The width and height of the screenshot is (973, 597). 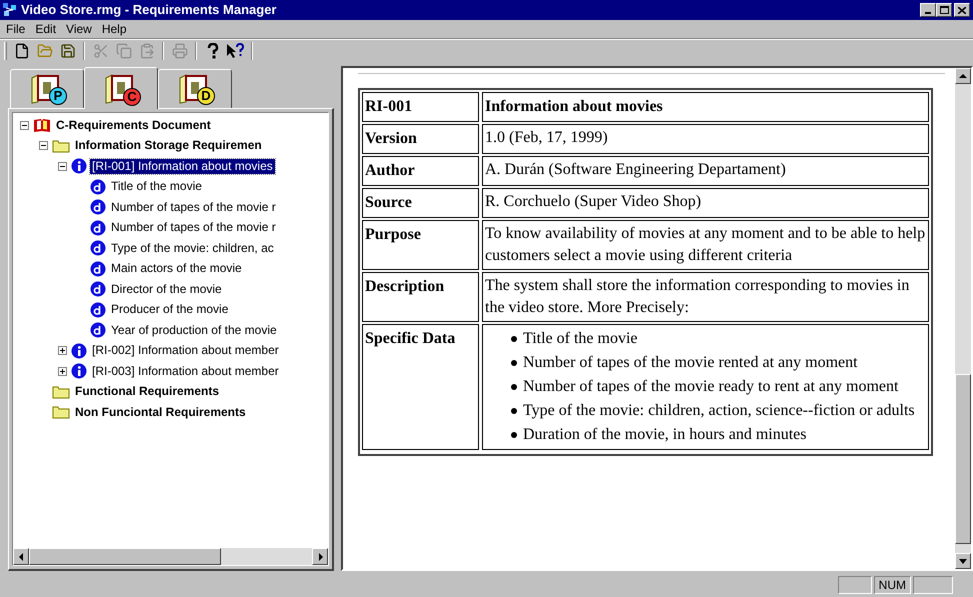 What do you see at coordinates (928, 10) in the screenshot?
I see `minimize-button` at bounding box center [928, 10].